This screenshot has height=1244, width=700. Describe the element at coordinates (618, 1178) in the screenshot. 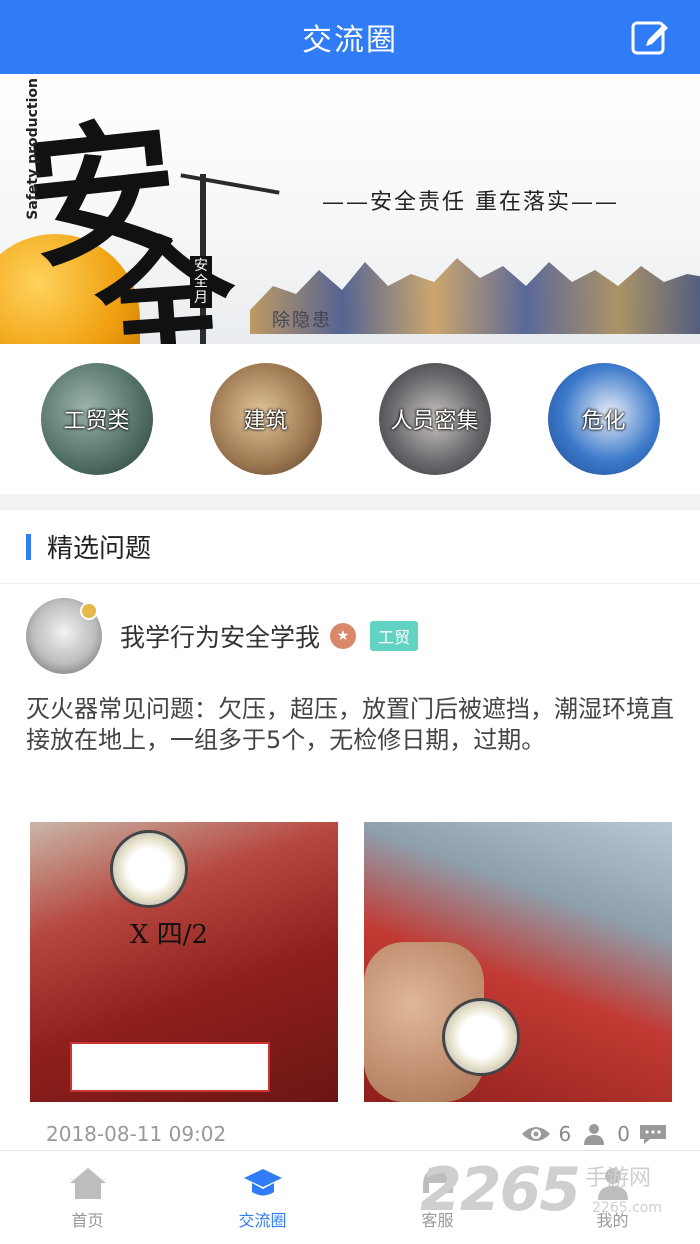

I see `watermark-text: 手游网` at that location.